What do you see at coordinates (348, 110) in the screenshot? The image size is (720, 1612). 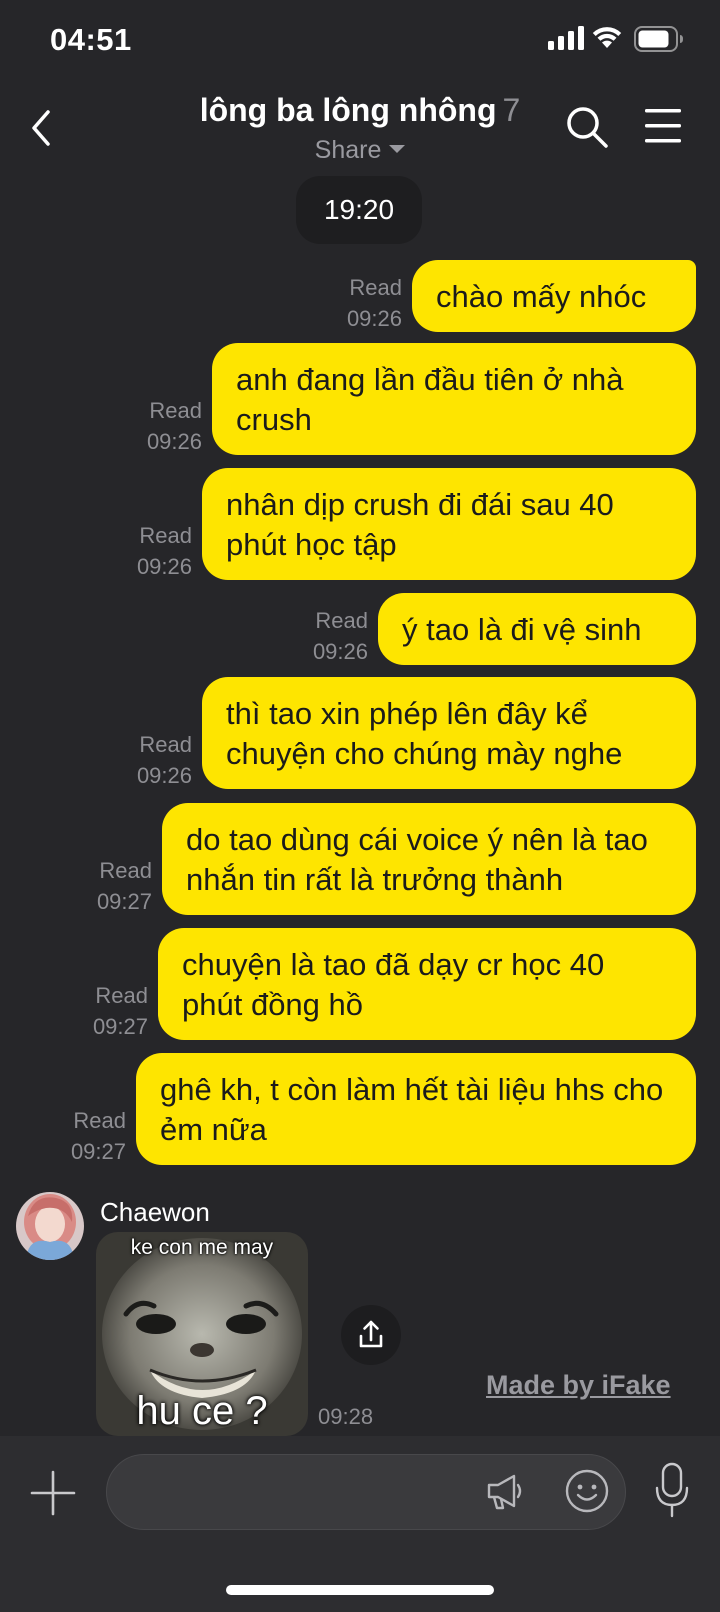 I see `chat-title-text: lông ba lông nhông` at bounding box center [348, 110].